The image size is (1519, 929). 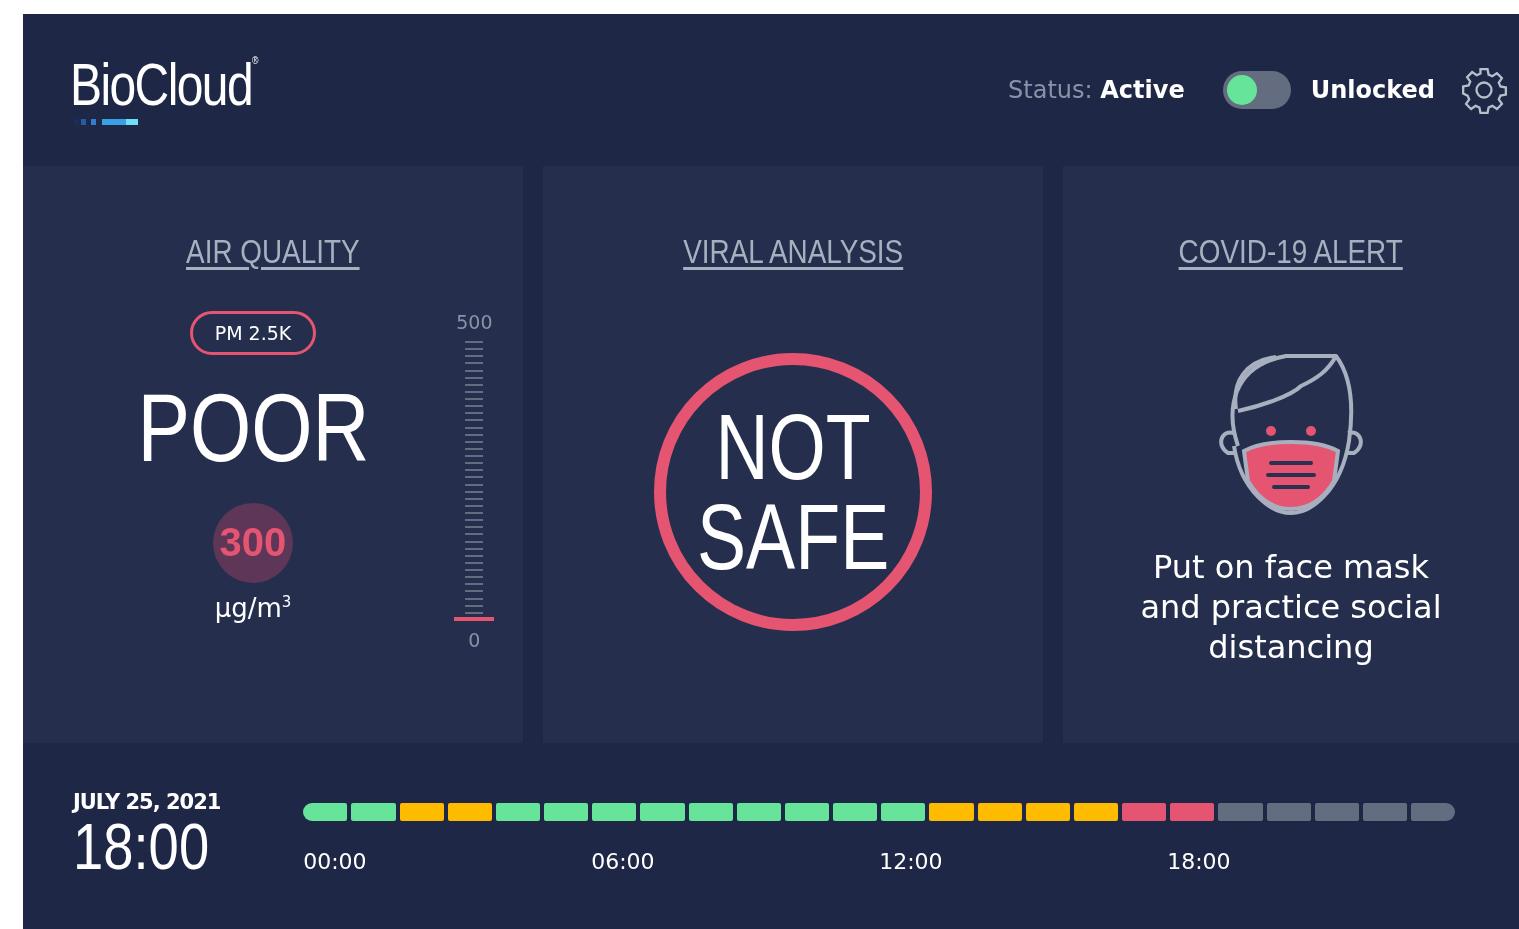 I want to click on settings-icon, so click(x=1484, y=90).